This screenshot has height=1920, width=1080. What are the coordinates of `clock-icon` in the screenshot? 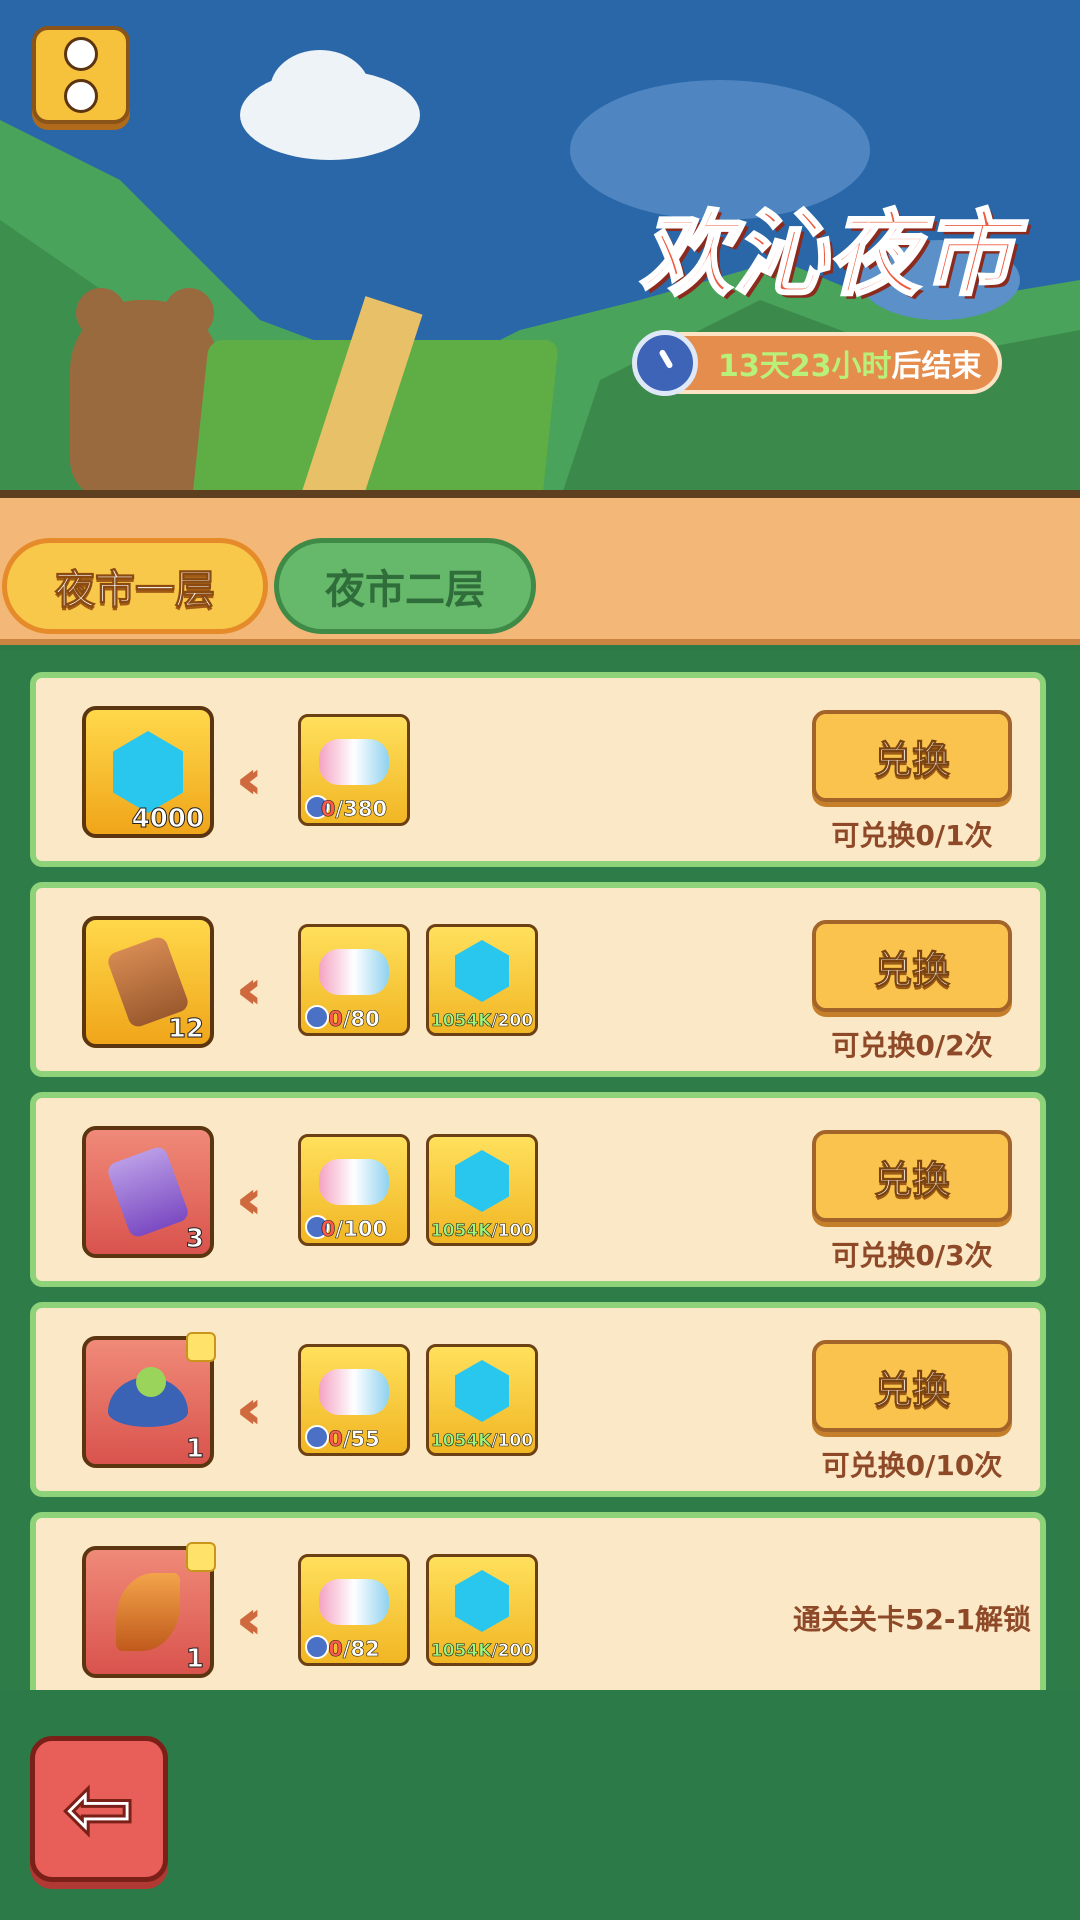 It's located at (665, 363).